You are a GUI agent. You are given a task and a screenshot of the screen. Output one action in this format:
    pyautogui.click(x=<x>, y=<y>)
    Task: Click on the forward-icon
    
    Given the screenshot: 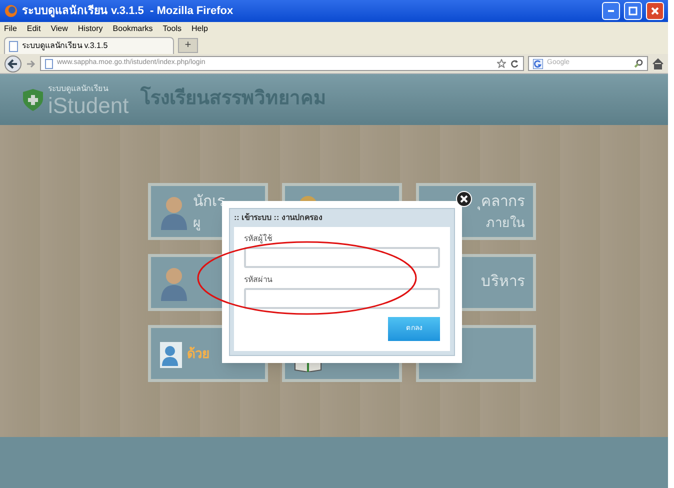 What is the action you would take?
    pyautogui.click(x=31, y=63)
    